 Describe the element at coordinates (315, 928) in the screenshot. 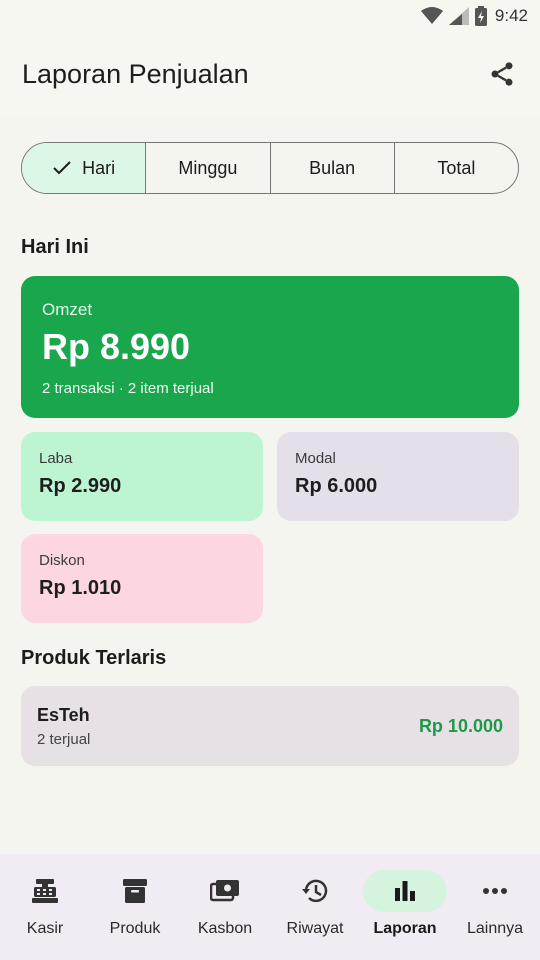

I see `nav-label: Riwayat` at that location.